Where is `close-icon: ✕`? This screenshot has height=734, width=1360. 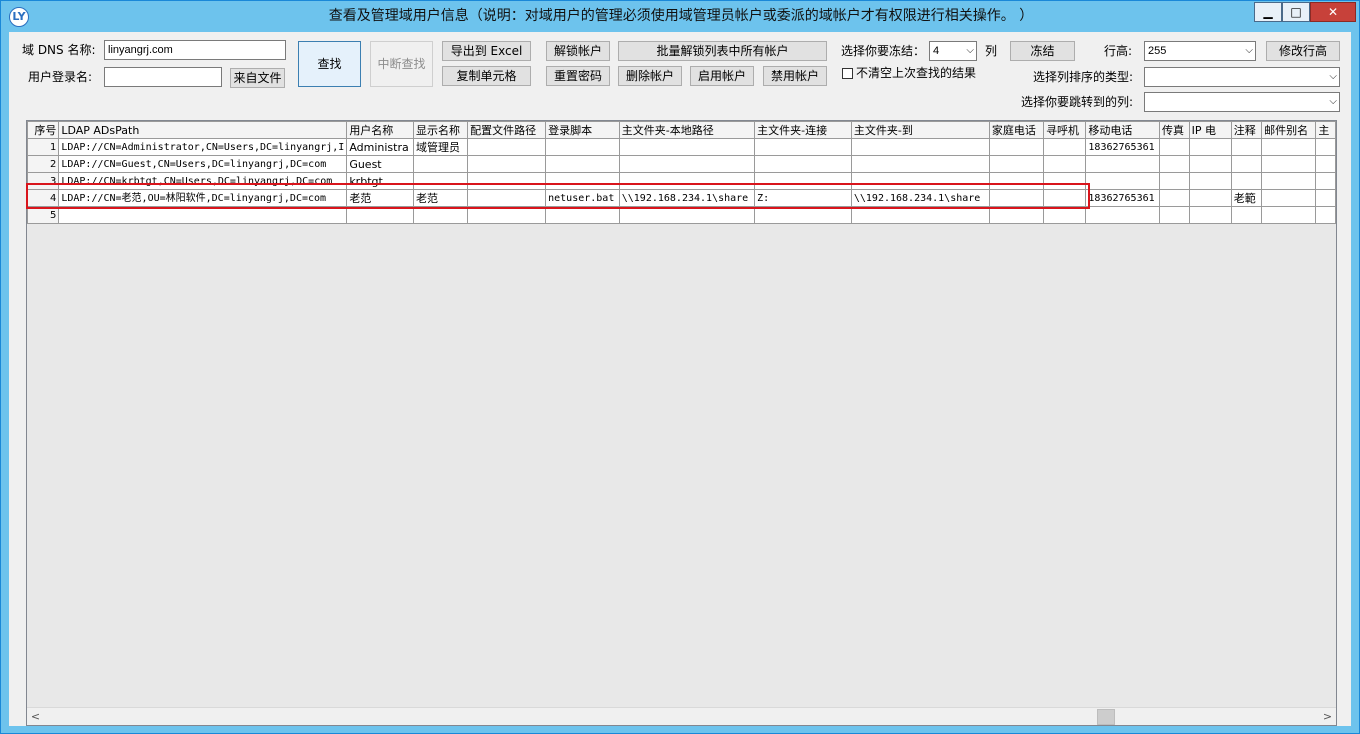
close-icon: ✕ is located at coordinates (1333, 12).